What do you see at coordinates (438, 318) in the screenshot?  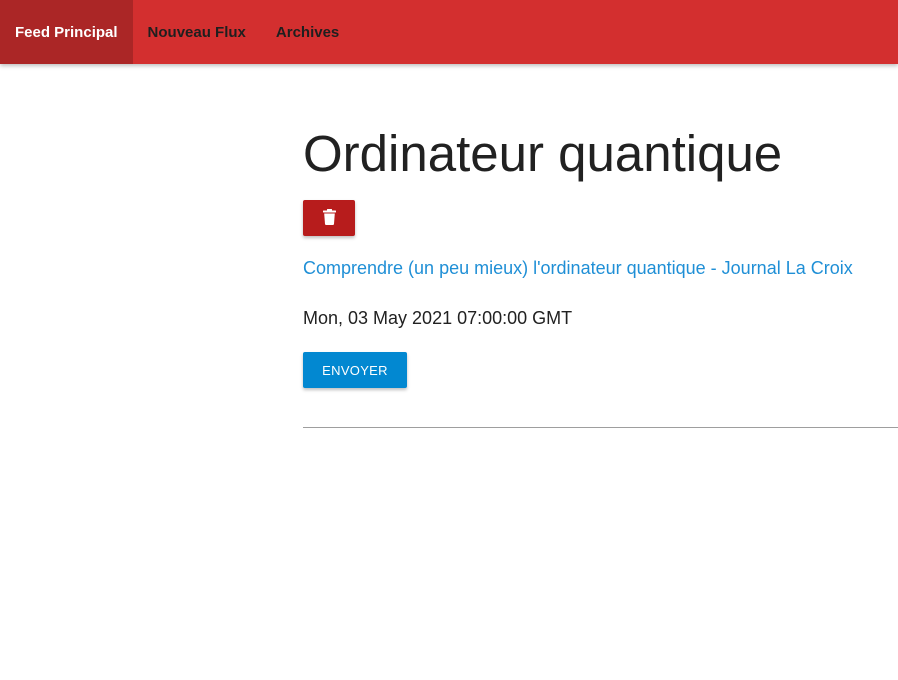 I see `article-date: Mon, 03 May 2021 07:00:00 GMT` at bounding box center [438, 318].